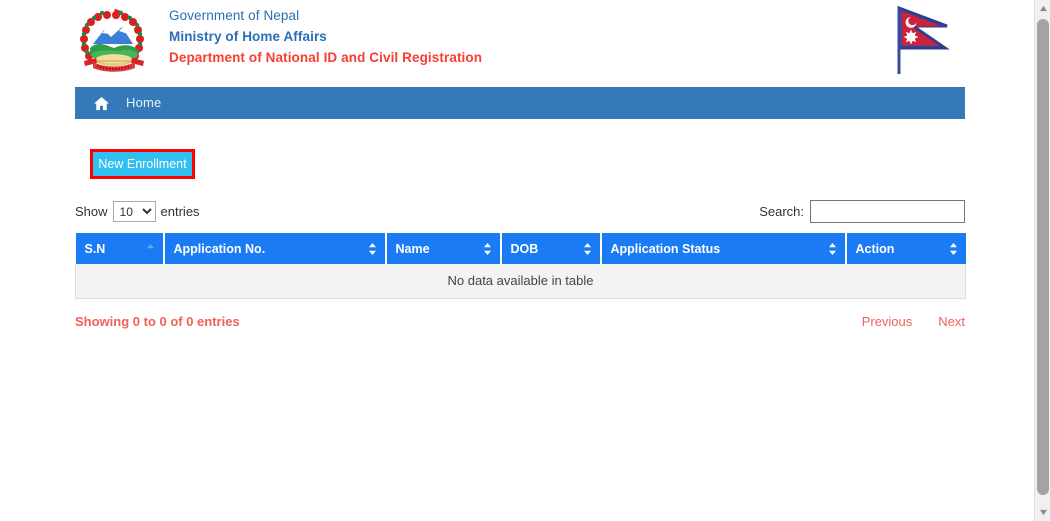  What do you see at coordinates (134, 211) in the screenshot?
I see `entries-per-page-select: 10 25 50 100` at bounding box center [134, 211].